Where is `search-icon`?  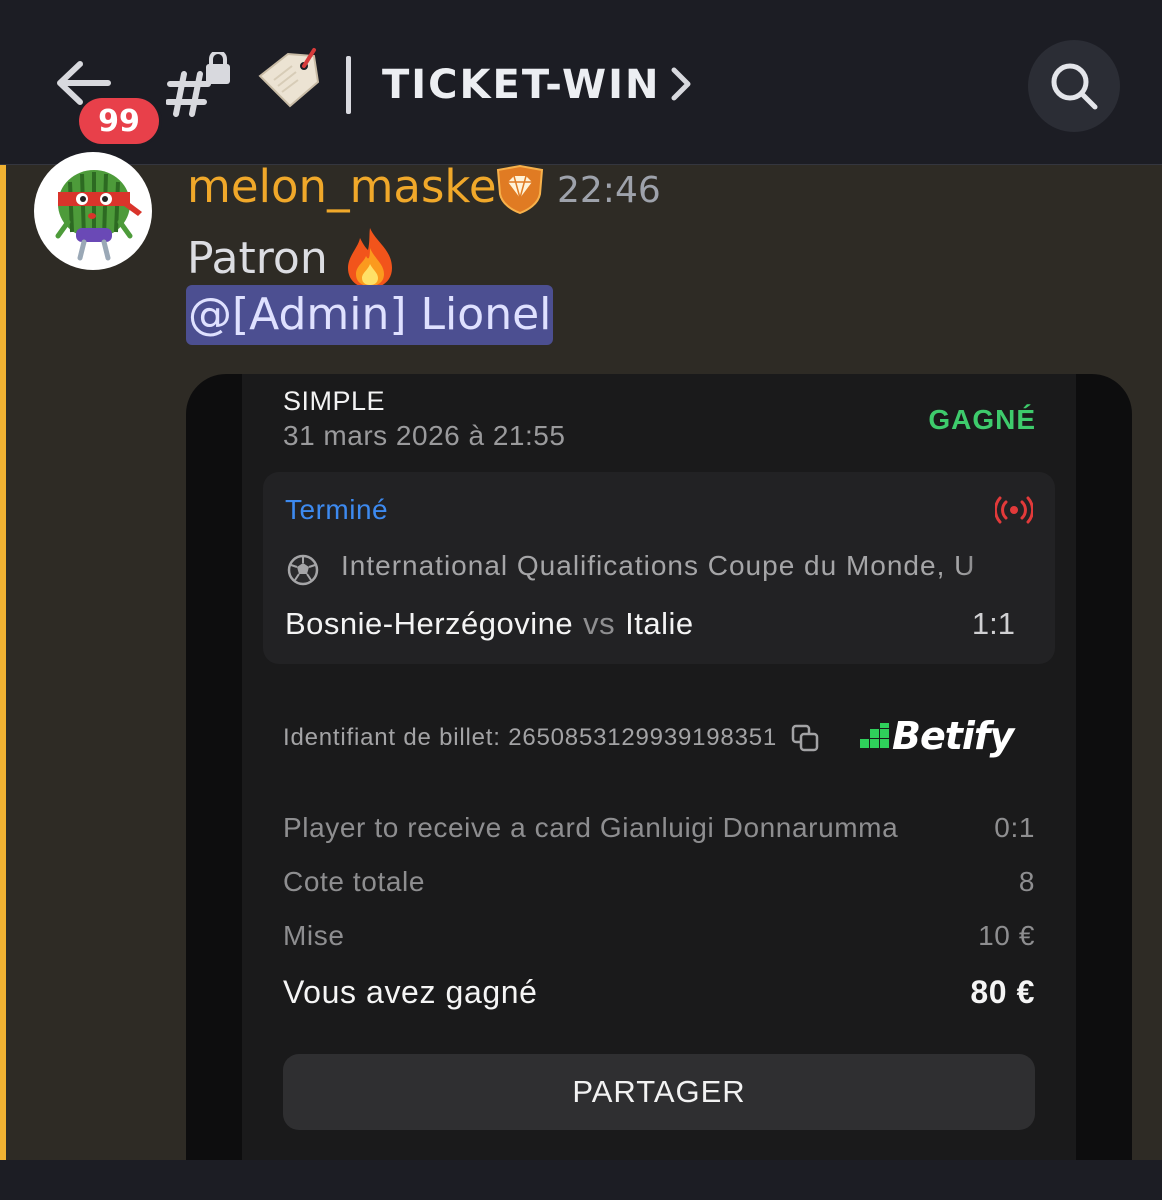
search-icon is located at coordinates (1074, 86).